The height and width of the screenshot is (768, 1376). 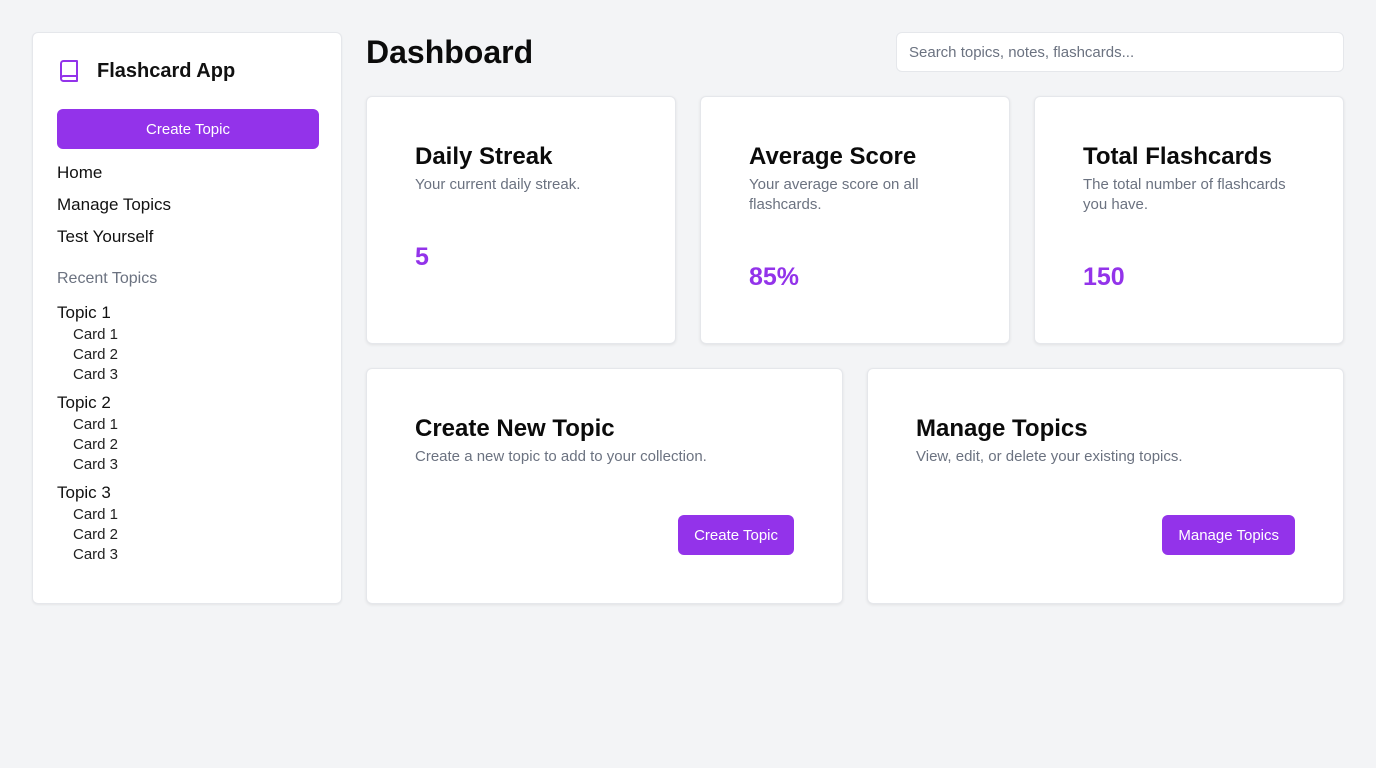 What do you see at coordinates (107, 278) in the screenshot?
I see `recent-topics-heading: Recent Topics` at bounding box center [107, 278].